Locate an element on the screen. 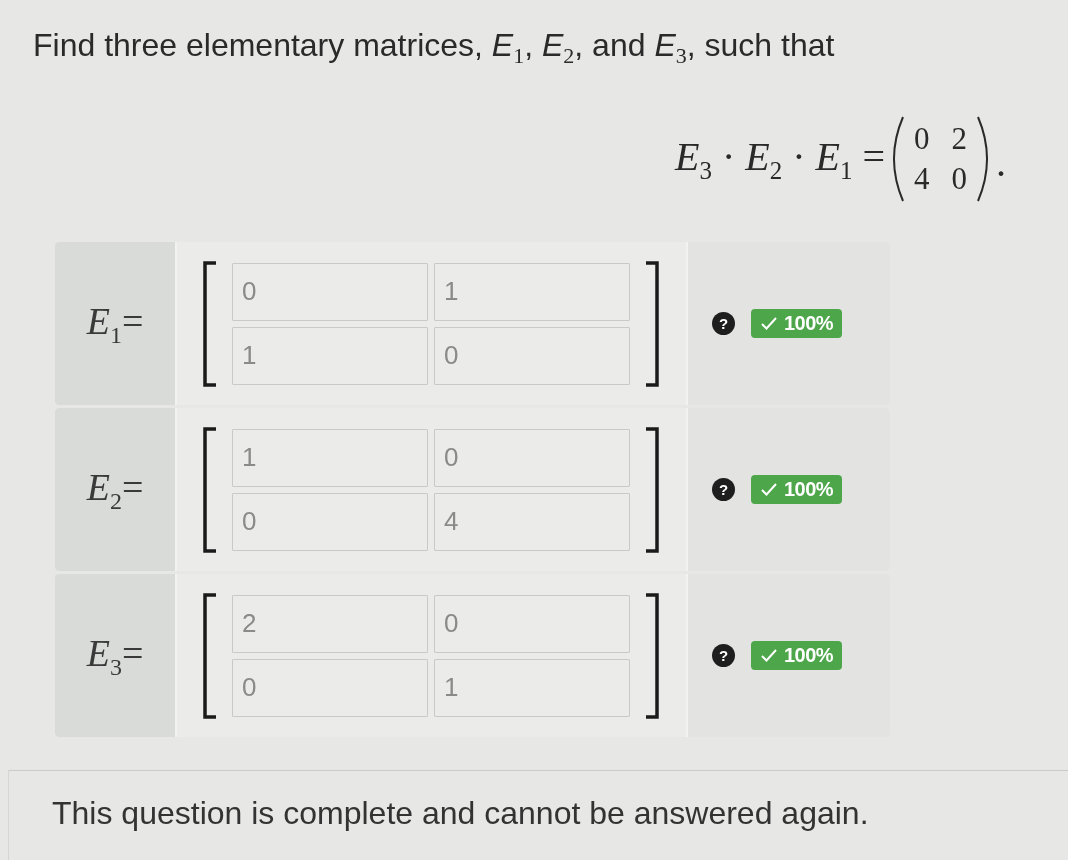  matrix-label: E$_{2}$= is located at coordinates (115, 490).